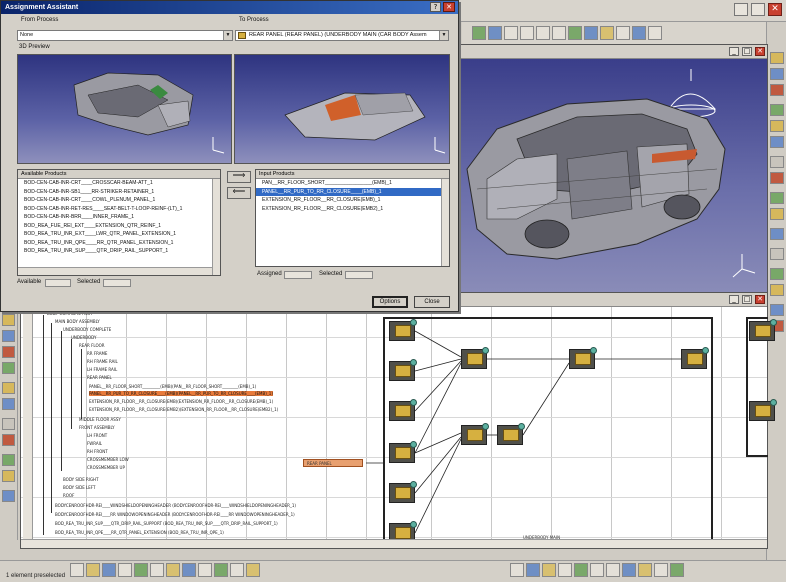 The width and height of the screenshot is (786, 582). I want to click on process-icon, so click(777, 58).